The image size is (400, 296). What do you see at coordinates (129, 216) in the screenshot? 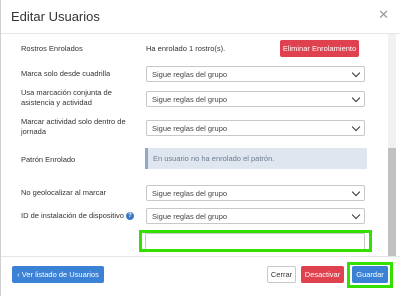
I see `help-circle-icon: ?` at bounding box center [129, 216].